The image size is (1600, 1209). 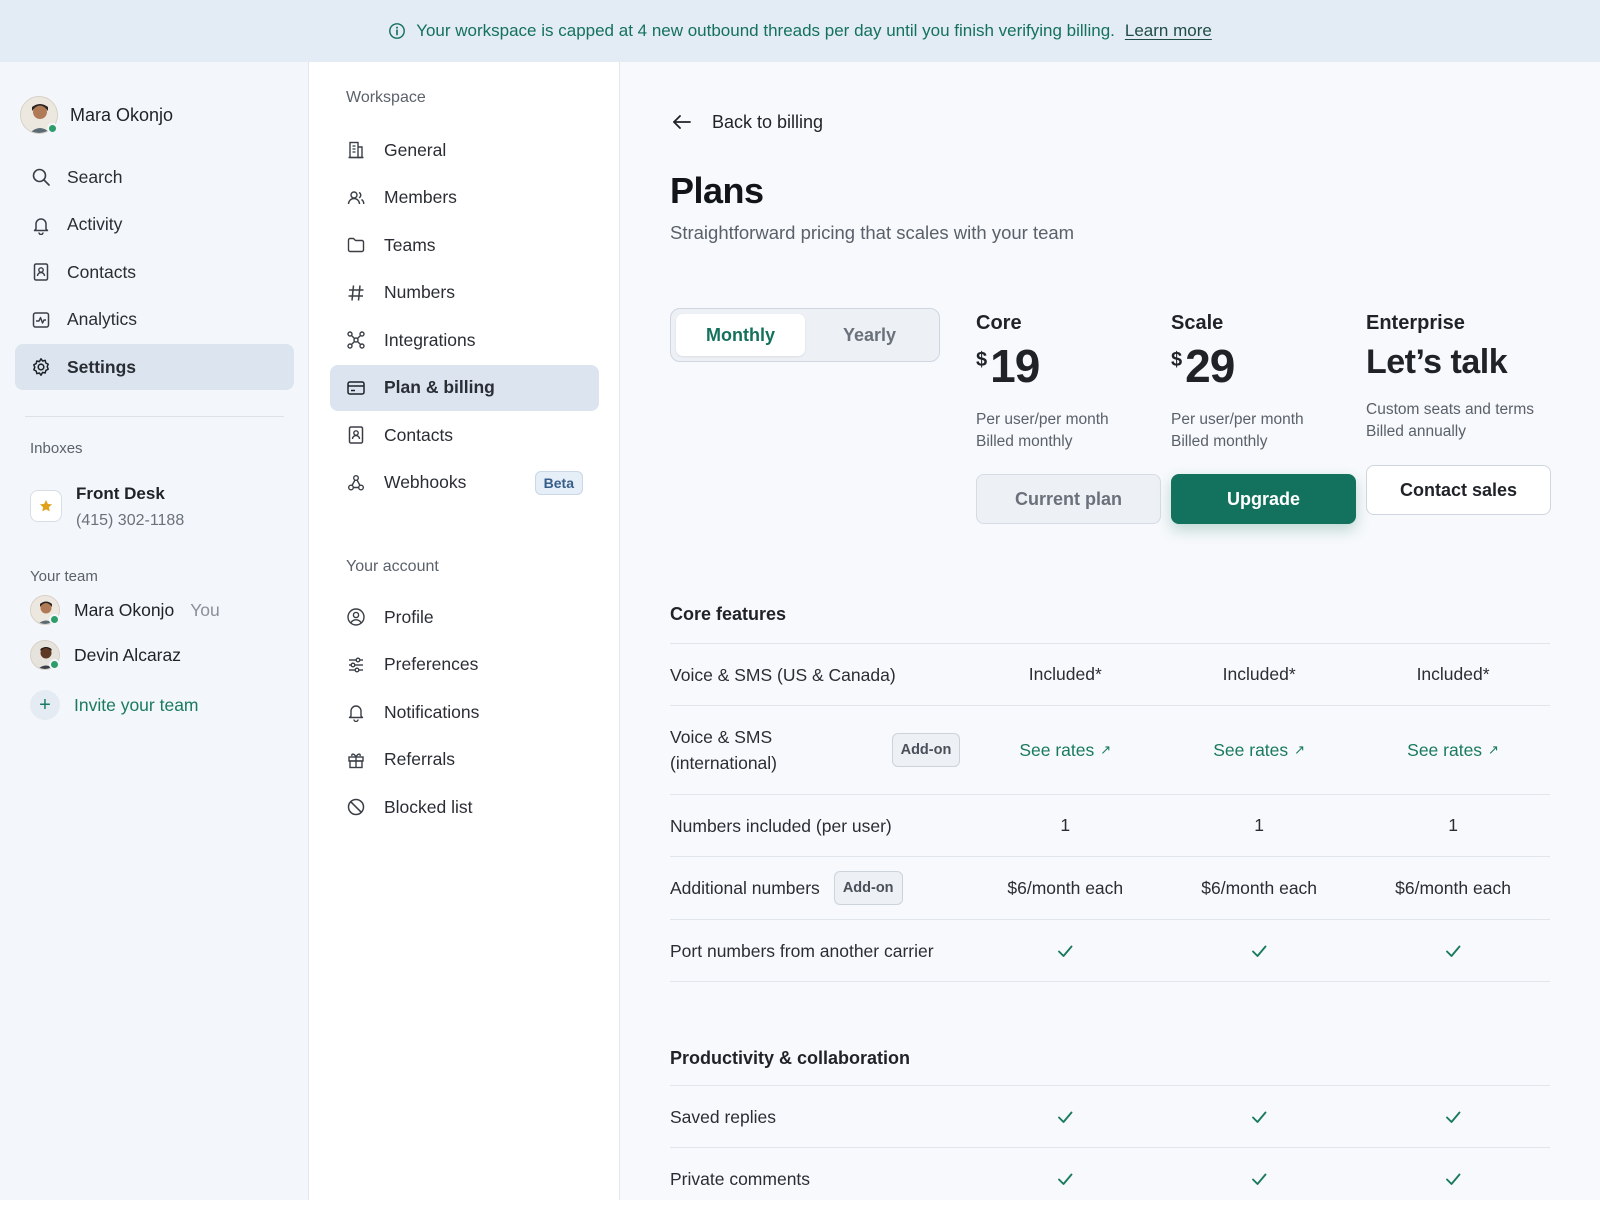 I want to click on settings-item-numbers: Numbers, so click(x=464, y=293).